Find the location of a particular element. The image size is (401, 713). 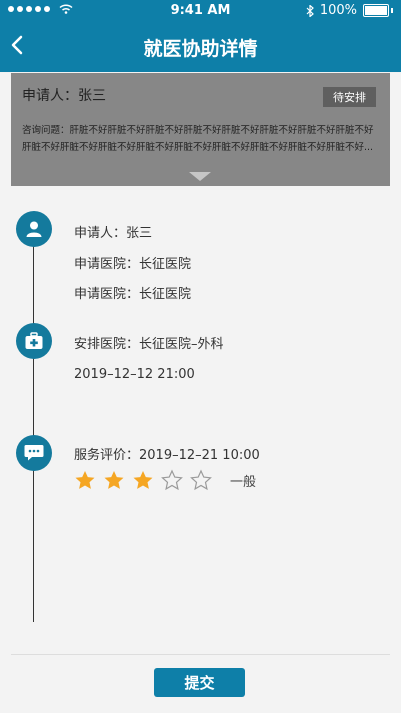

rating-stars is located at coordinates (143, 480).